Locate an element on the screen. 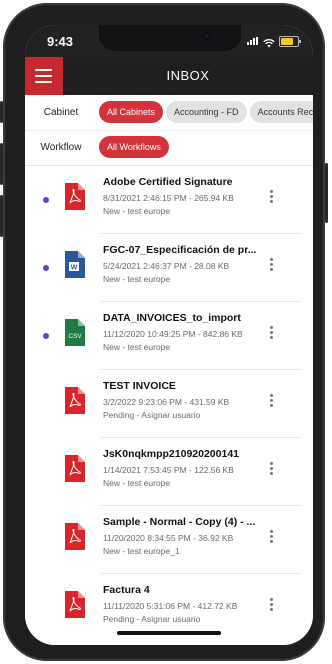  hamburger-menu-button is located at coordinates (44, 76).